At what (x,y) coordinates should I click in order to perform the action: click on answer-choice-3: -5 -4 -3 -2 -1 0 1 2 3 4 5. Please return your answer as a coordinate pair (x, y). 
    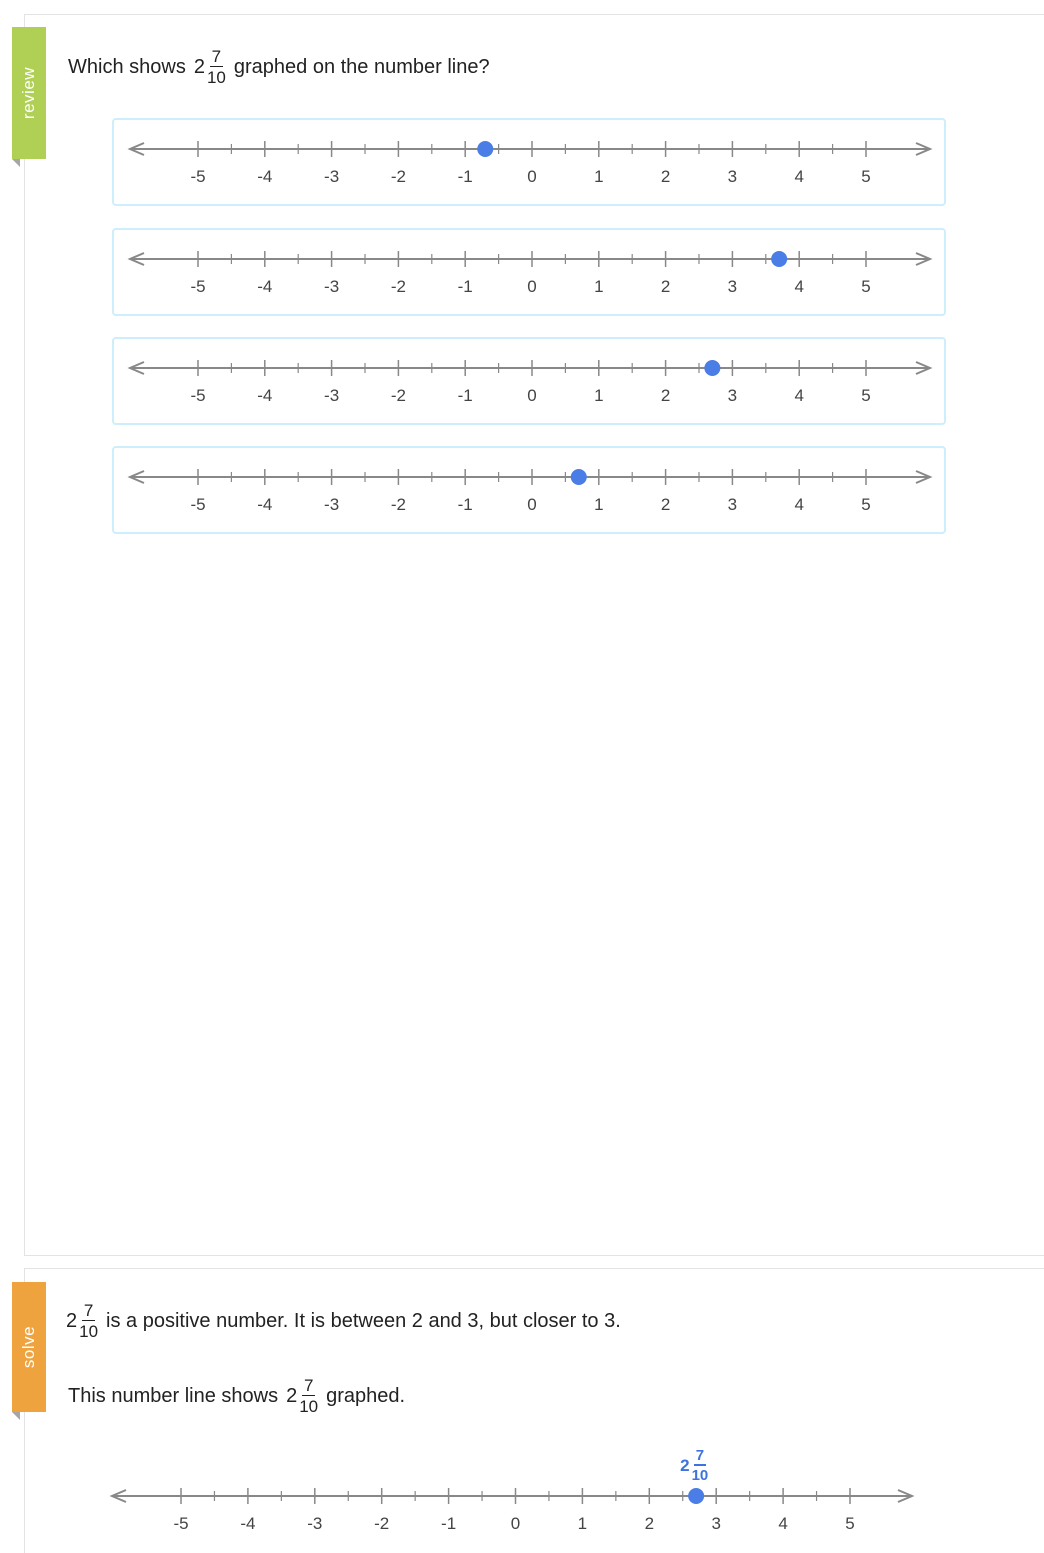
    Looking at the image, I should click on (529, 381).